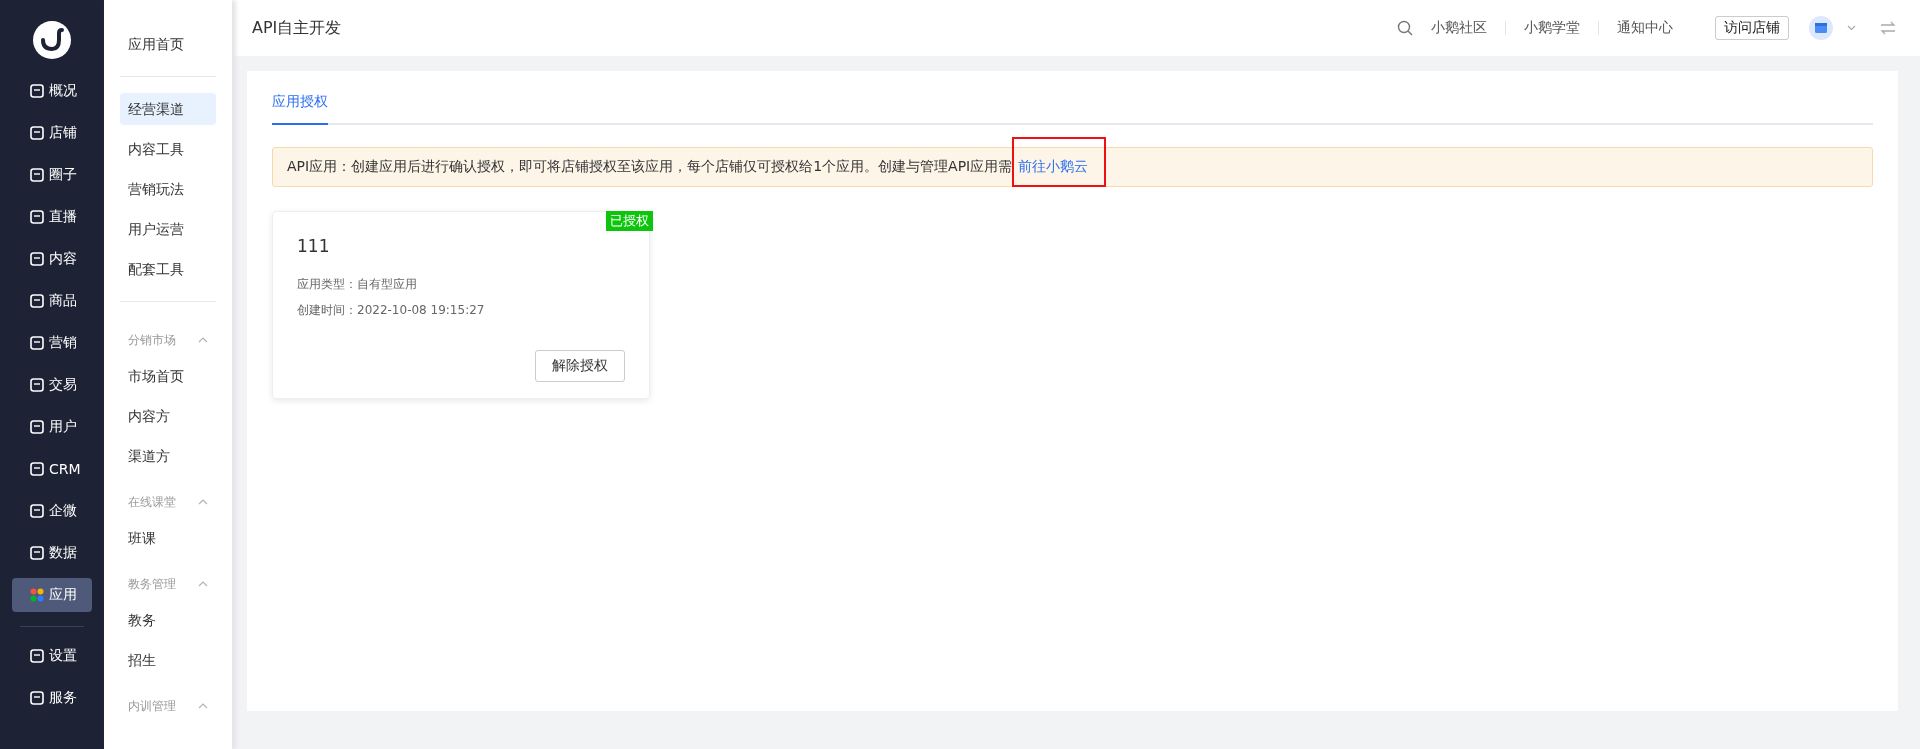 The image size is (1920, 749). I want to click on nav-item: 企微, so click(52, 511).